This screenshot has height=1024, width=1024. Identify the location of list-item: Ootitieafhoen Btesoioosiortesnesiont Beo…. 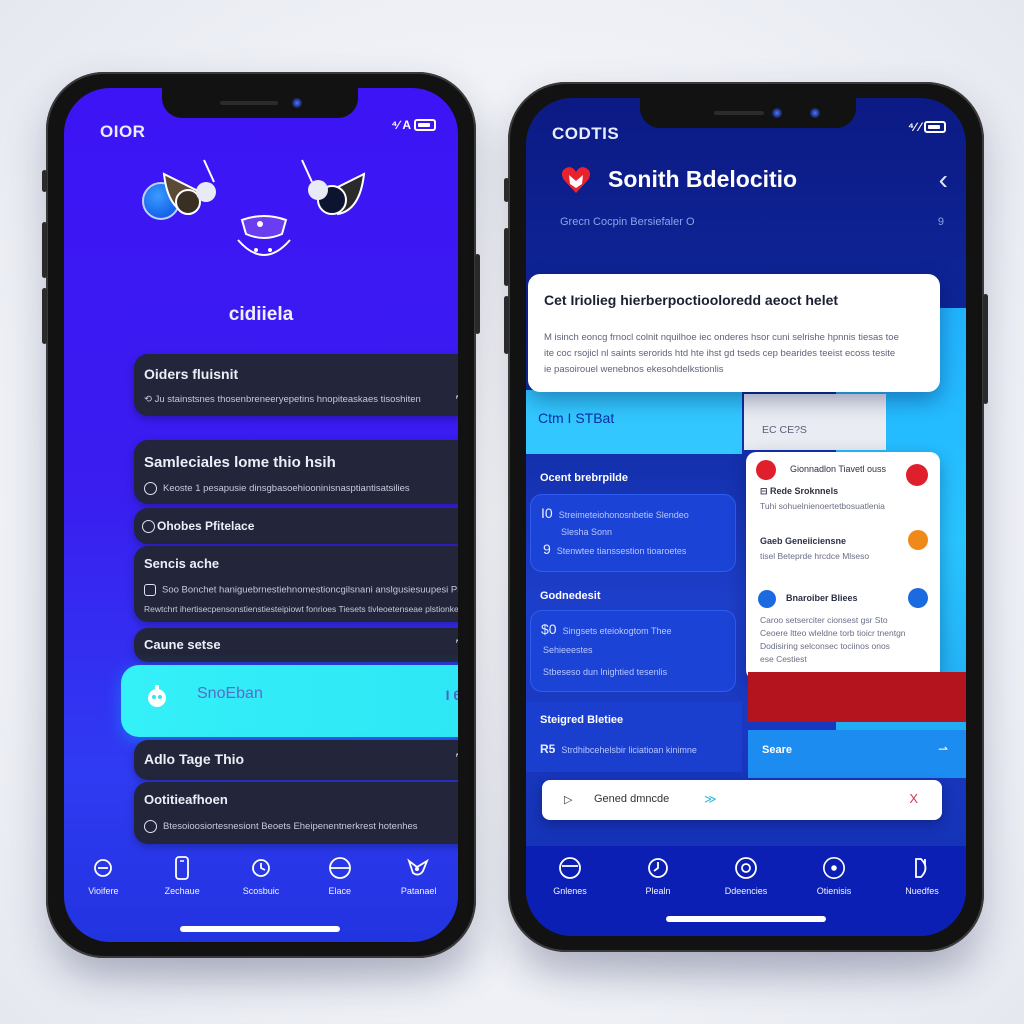
(296, 813).